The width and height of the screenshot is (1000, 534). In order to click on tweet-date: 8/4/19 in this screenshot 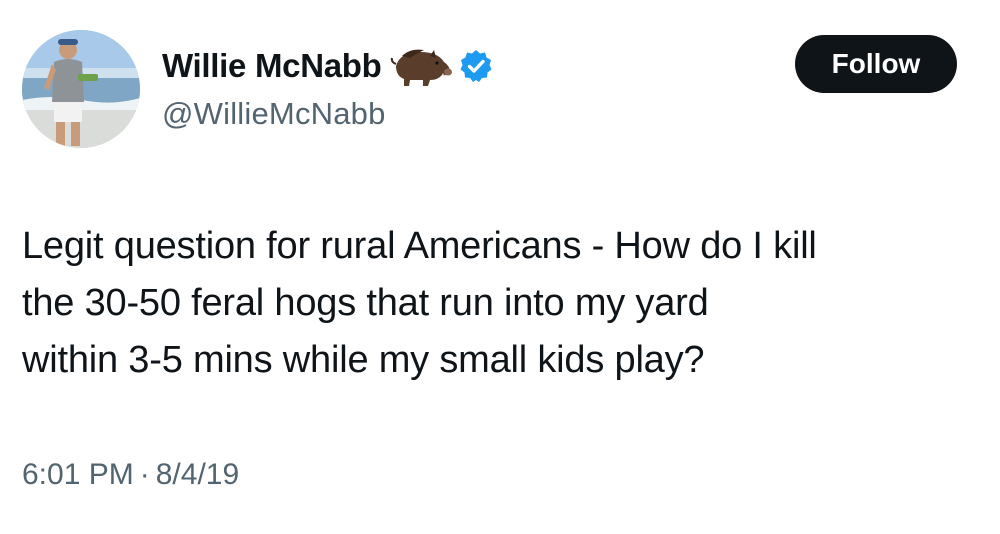, I will do `click(197, 474)`.